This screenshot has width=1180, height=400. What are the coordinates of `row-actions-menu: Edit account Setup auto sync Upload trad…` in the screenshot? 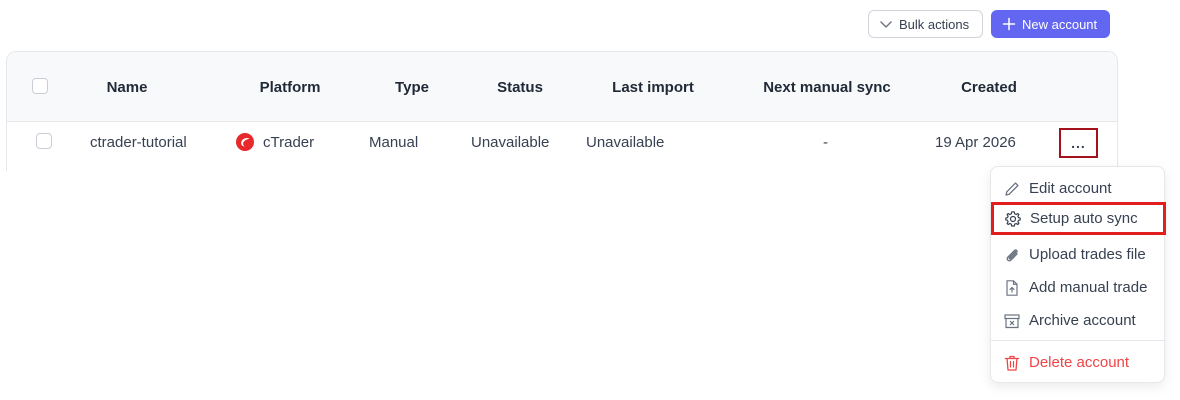 It's located at (1078, 274).